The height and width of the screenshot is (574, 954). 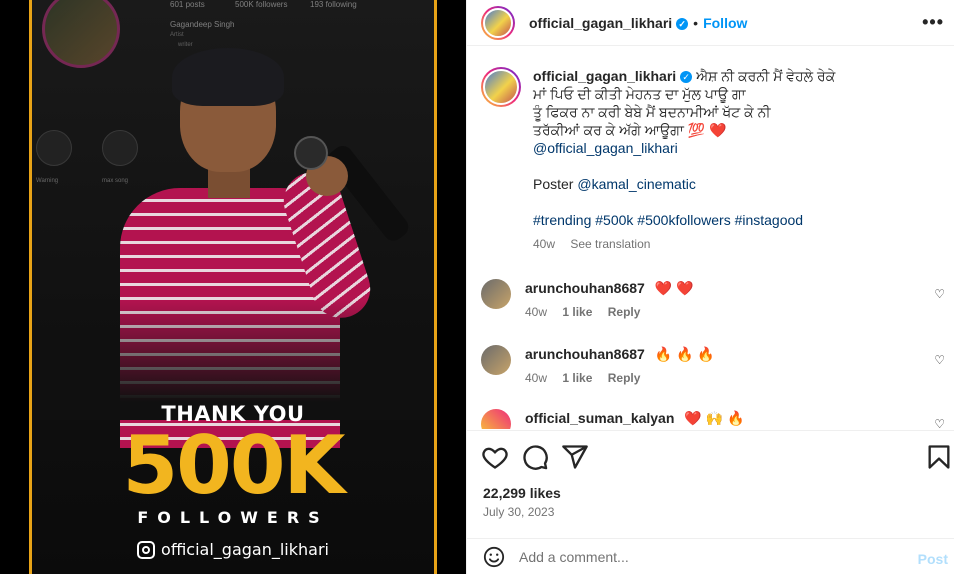 What do you see at coordinates (202, 24) in the screenshot?
I see `background-name: Gagandeep Singh` at bounding box center [202, 24].